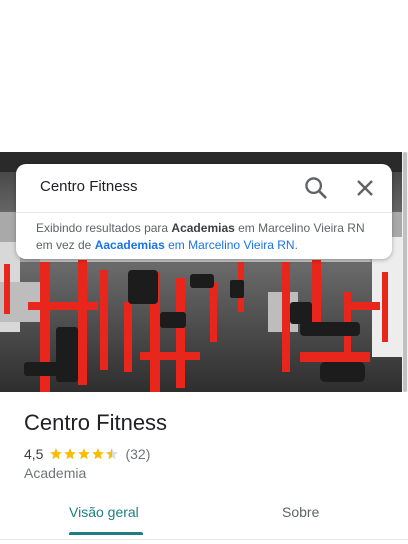  What do you see at coordinates (296, 245) in the screenshot?
I see `notice-end: .` at bounding box center [296, 245].